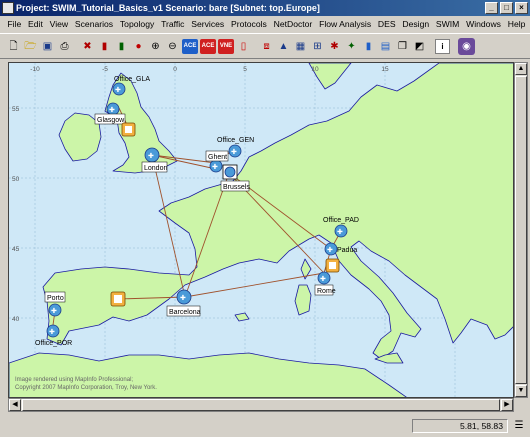  I want to click on ace-plus-icon: ACE, so click(208, 46).